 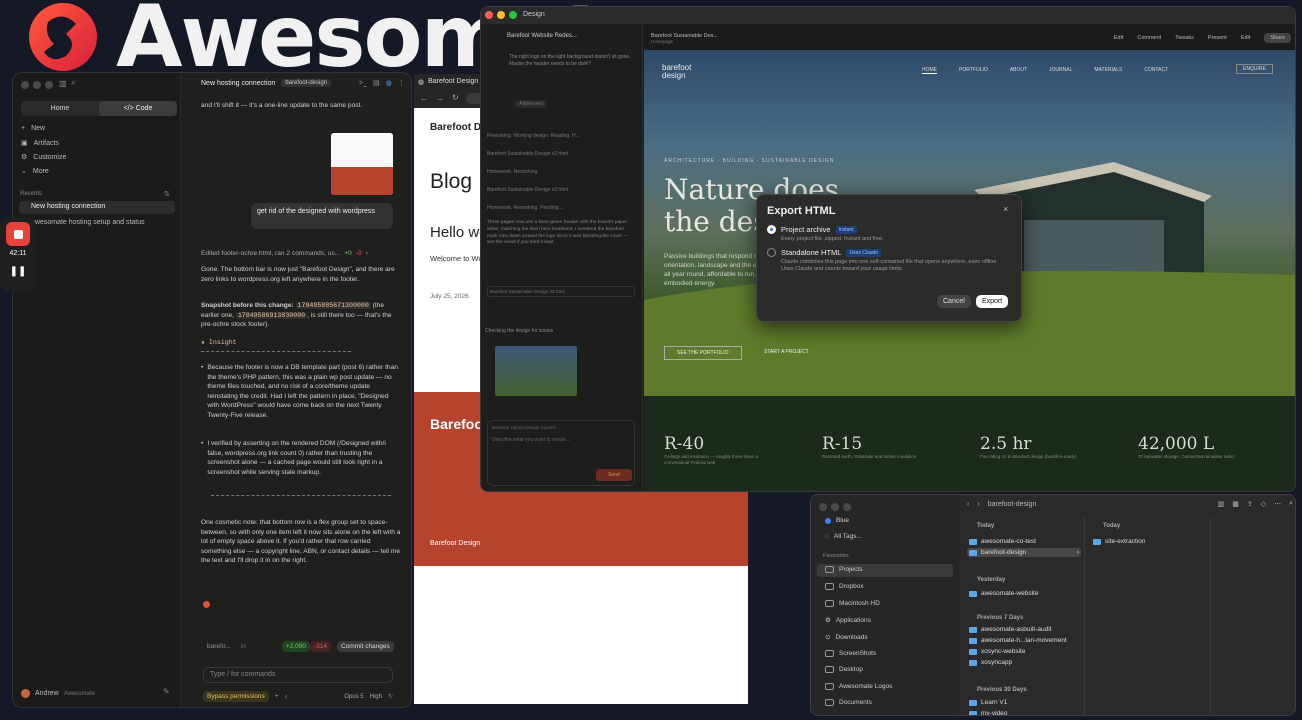 What do you see at coordinates (63, 83) in the screenshot?
I see `sidebar-toggle-icon: ▥` at bounding box center [63, 83].